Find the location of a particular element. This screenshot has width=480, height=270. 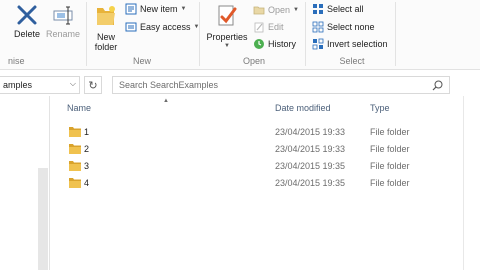

search-input: Search SearchExamples is located at coordinates (281, 85).